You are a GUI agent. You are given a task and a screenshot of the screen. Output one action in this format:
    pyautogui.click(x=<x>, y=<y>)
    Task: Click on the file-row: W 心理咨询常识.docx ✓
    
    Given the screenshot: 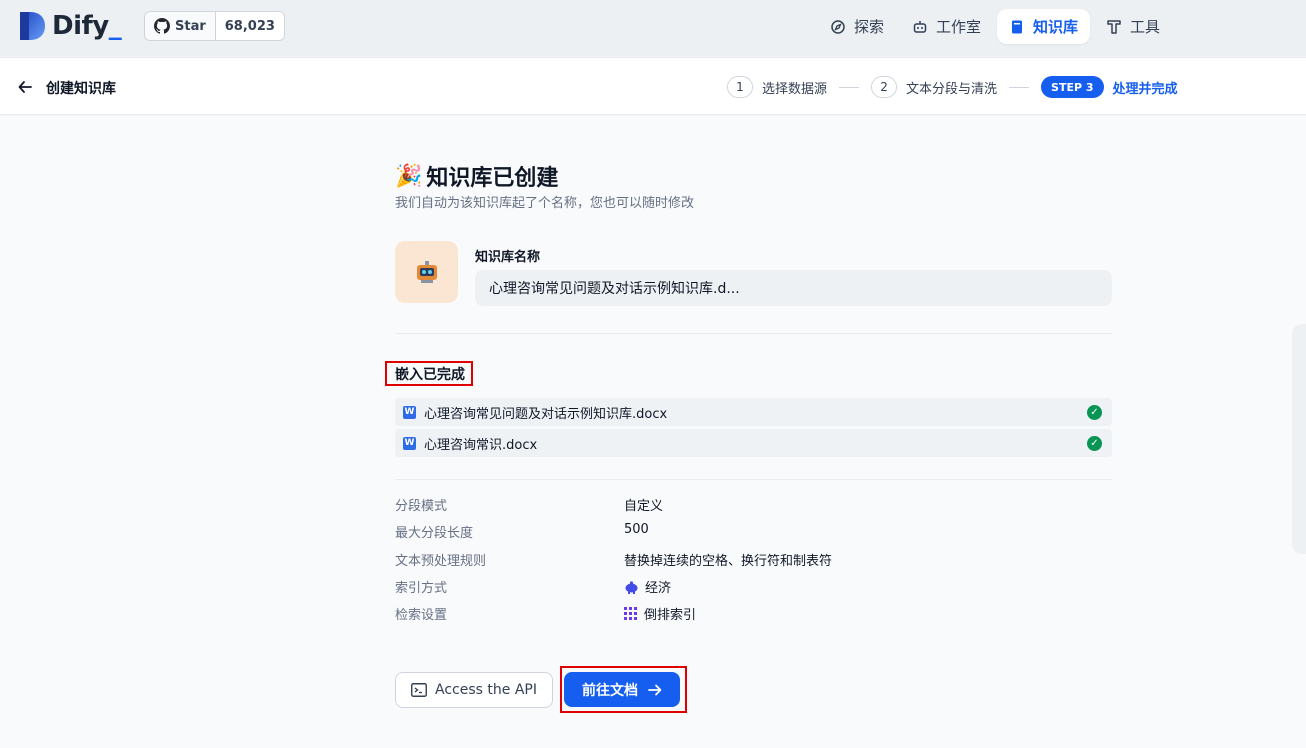 What is the action you would take?
    pyautogui.click(x=753, y=443)
    